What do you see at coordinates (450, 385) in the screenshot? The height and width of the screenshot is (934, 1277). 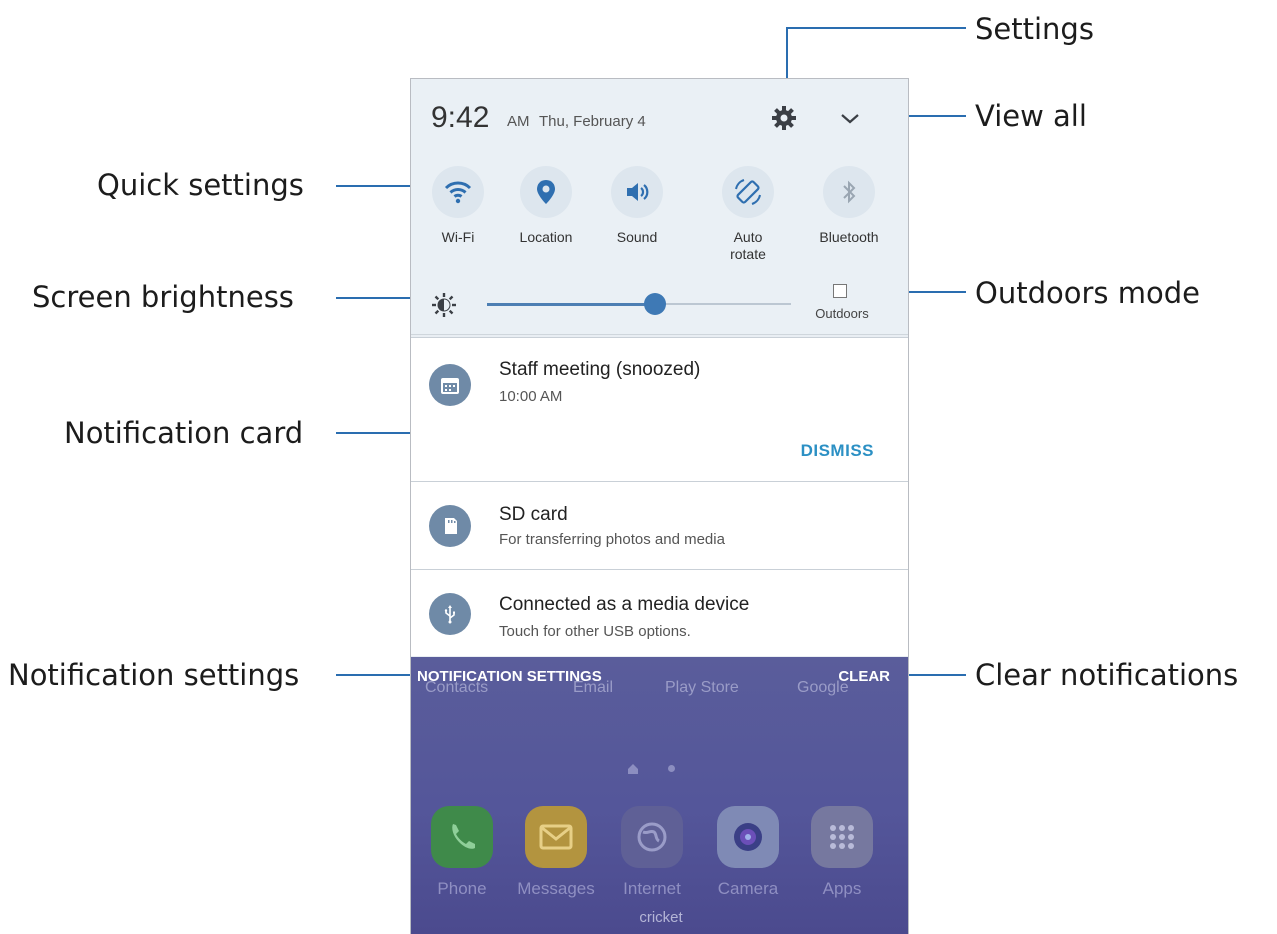 I see `calendar-icon` at bounding box center [450, 385].